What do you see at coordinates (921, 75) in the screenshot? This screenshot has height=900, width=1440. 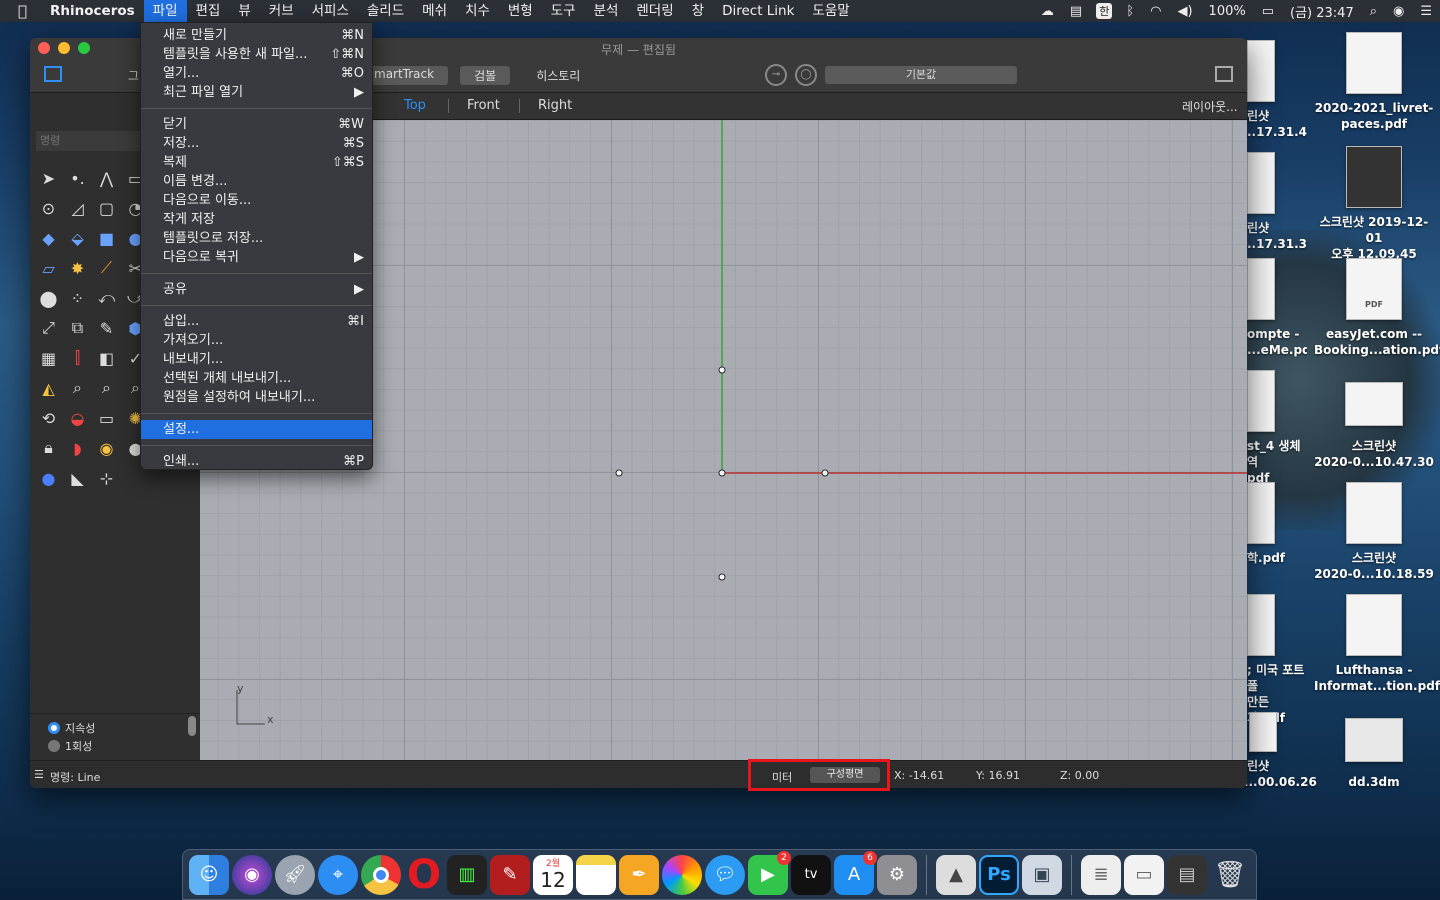 I see `layer-select: 기본값` at bounding box center [921, 75].